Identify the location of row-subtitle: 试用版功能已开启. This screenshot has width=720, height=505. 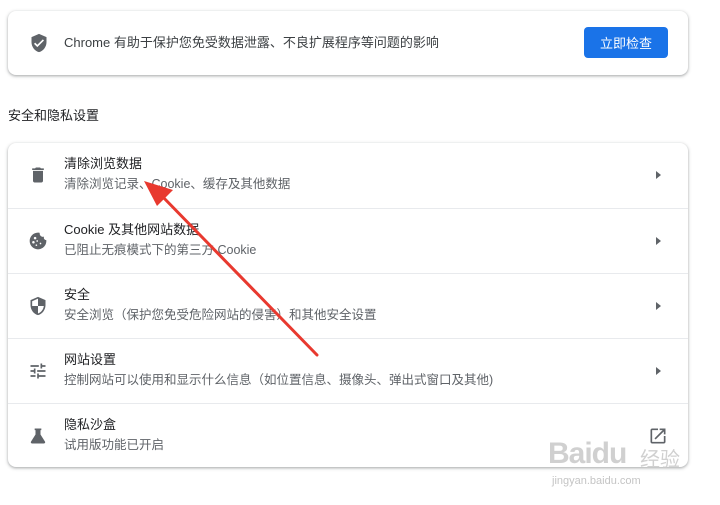
(114, 445).